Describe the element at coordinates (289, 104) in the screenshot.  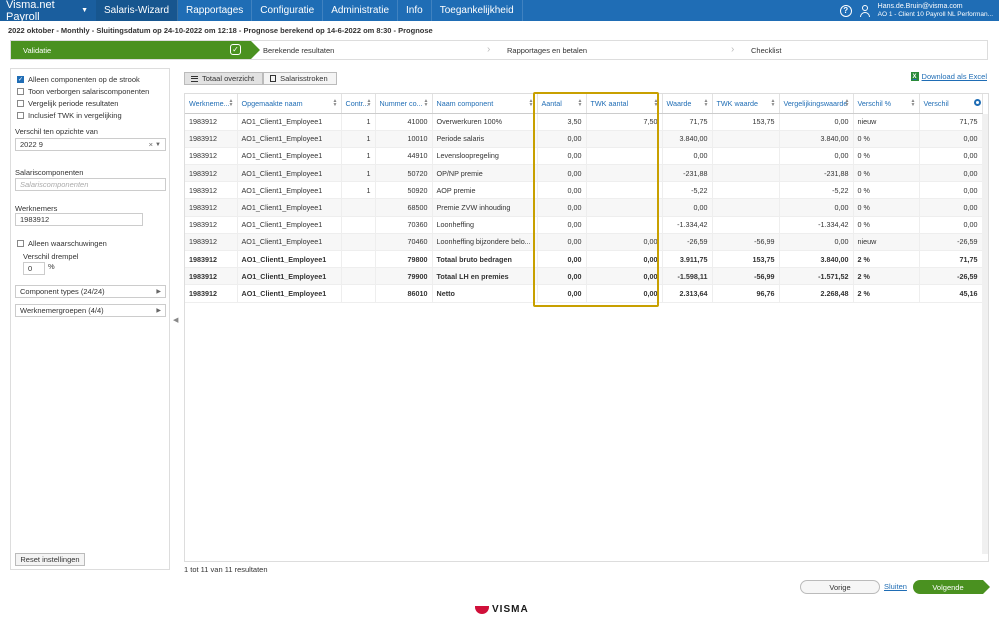
I see `column-header: Opgemaakte naam ▲ ▼` at that location.